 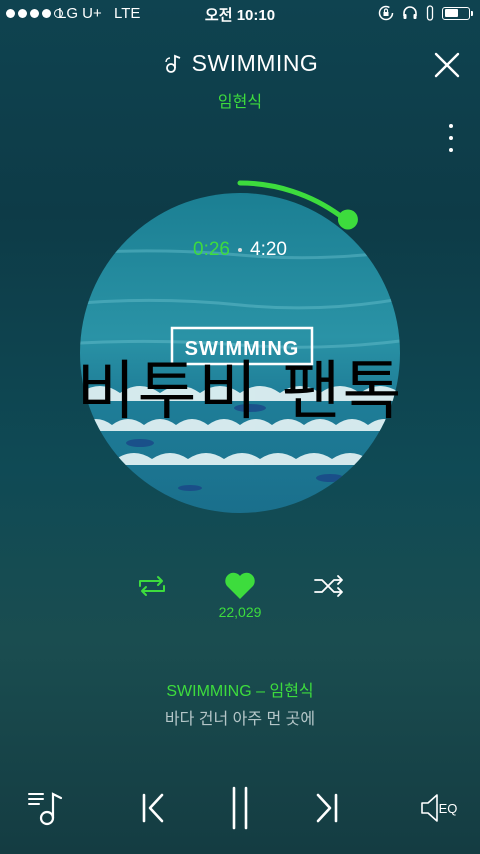 What do you see at coordinates (447, 65) in the screenshot?
I see `close-icon` at bounding box center [447, 65].